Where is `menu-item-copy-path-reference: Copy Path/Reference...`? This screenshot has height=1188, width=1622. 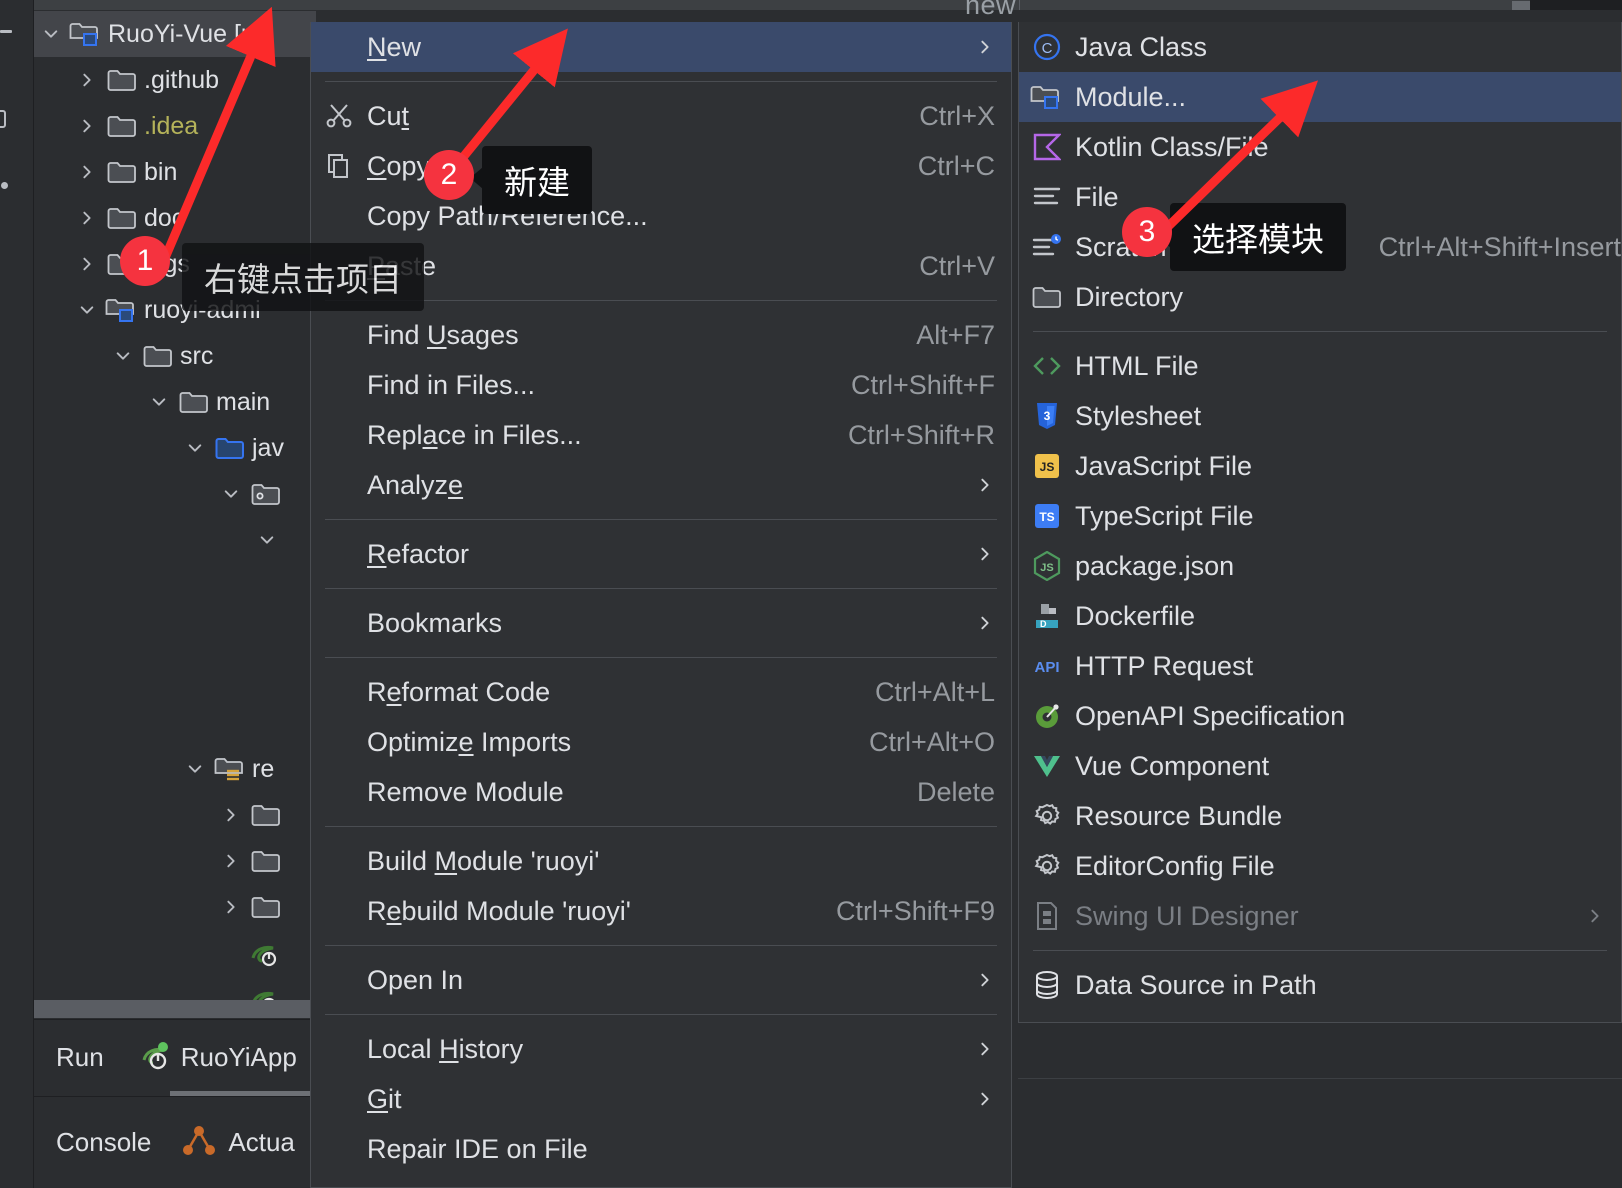 menu-item-copy-path-reference: Copy Path/Reference... is located at coordinates (661, 216).